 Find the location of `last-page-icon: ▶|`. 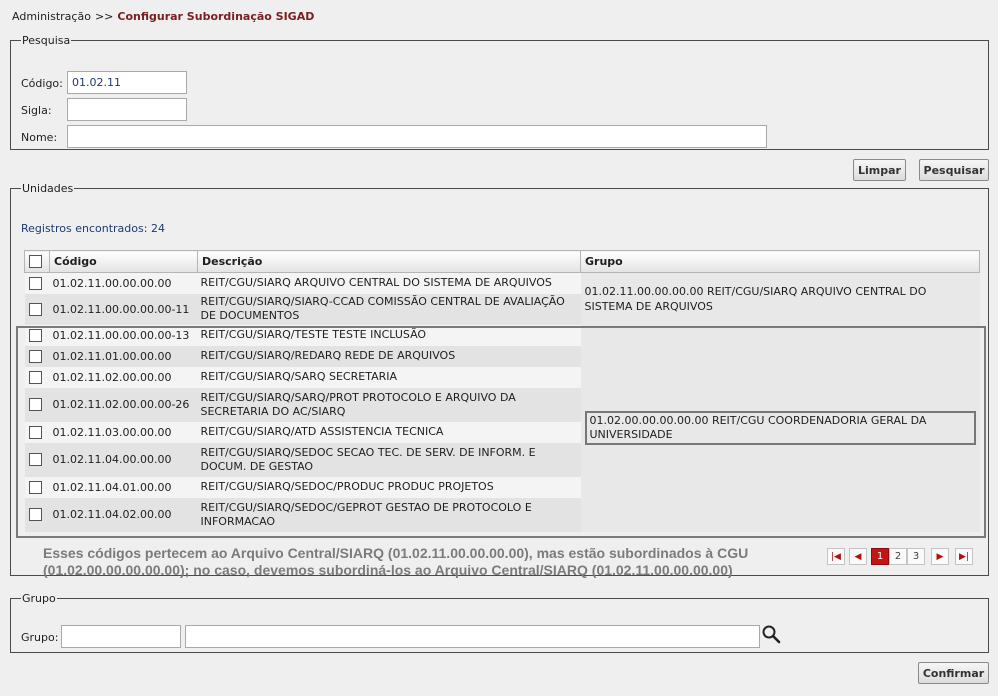

last-page-icon: ▶| is located at coordinates (964, 557).